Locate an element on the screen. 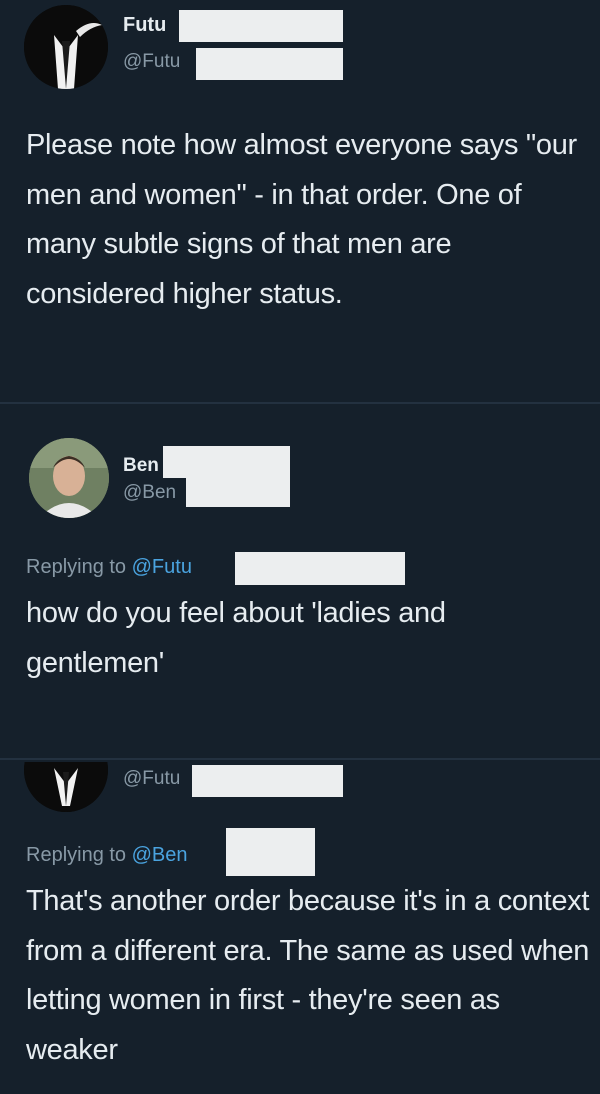 The width and height of the screenshot is (600, 1094). replying-prefix: Replying to is located at coordinates (79, 855).